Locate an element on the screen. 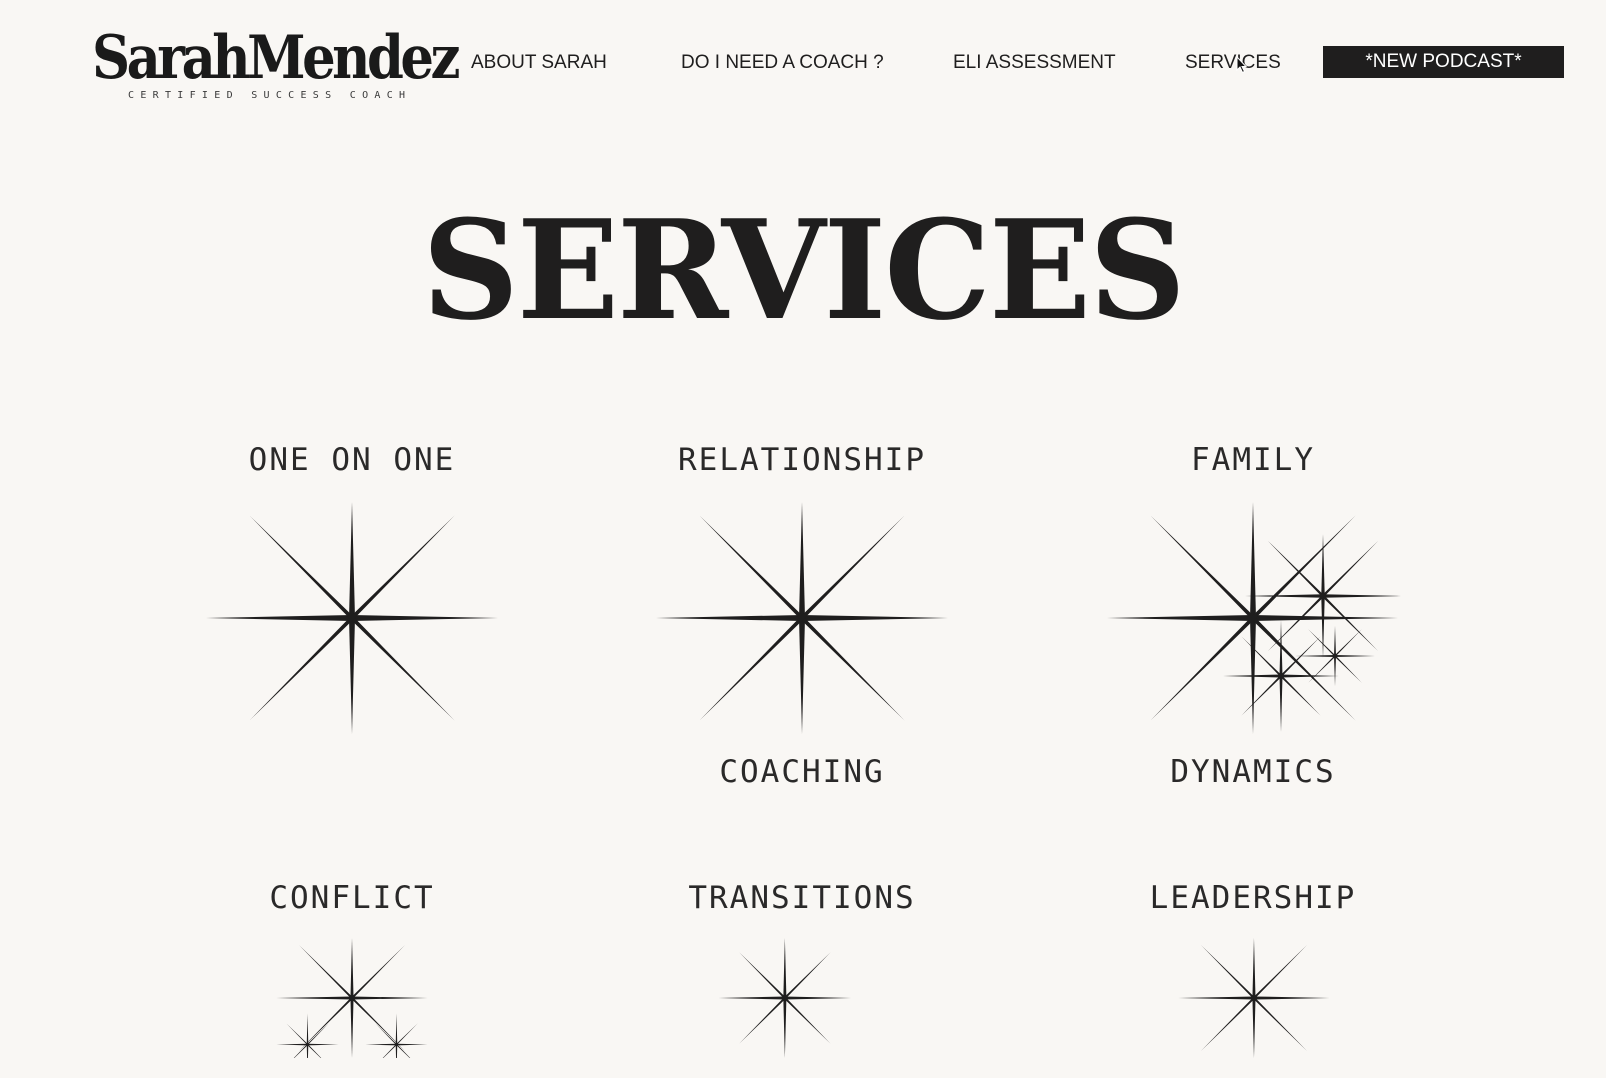  service-card-transitions: TRANSITIONS is located at coordinates (802, 978).